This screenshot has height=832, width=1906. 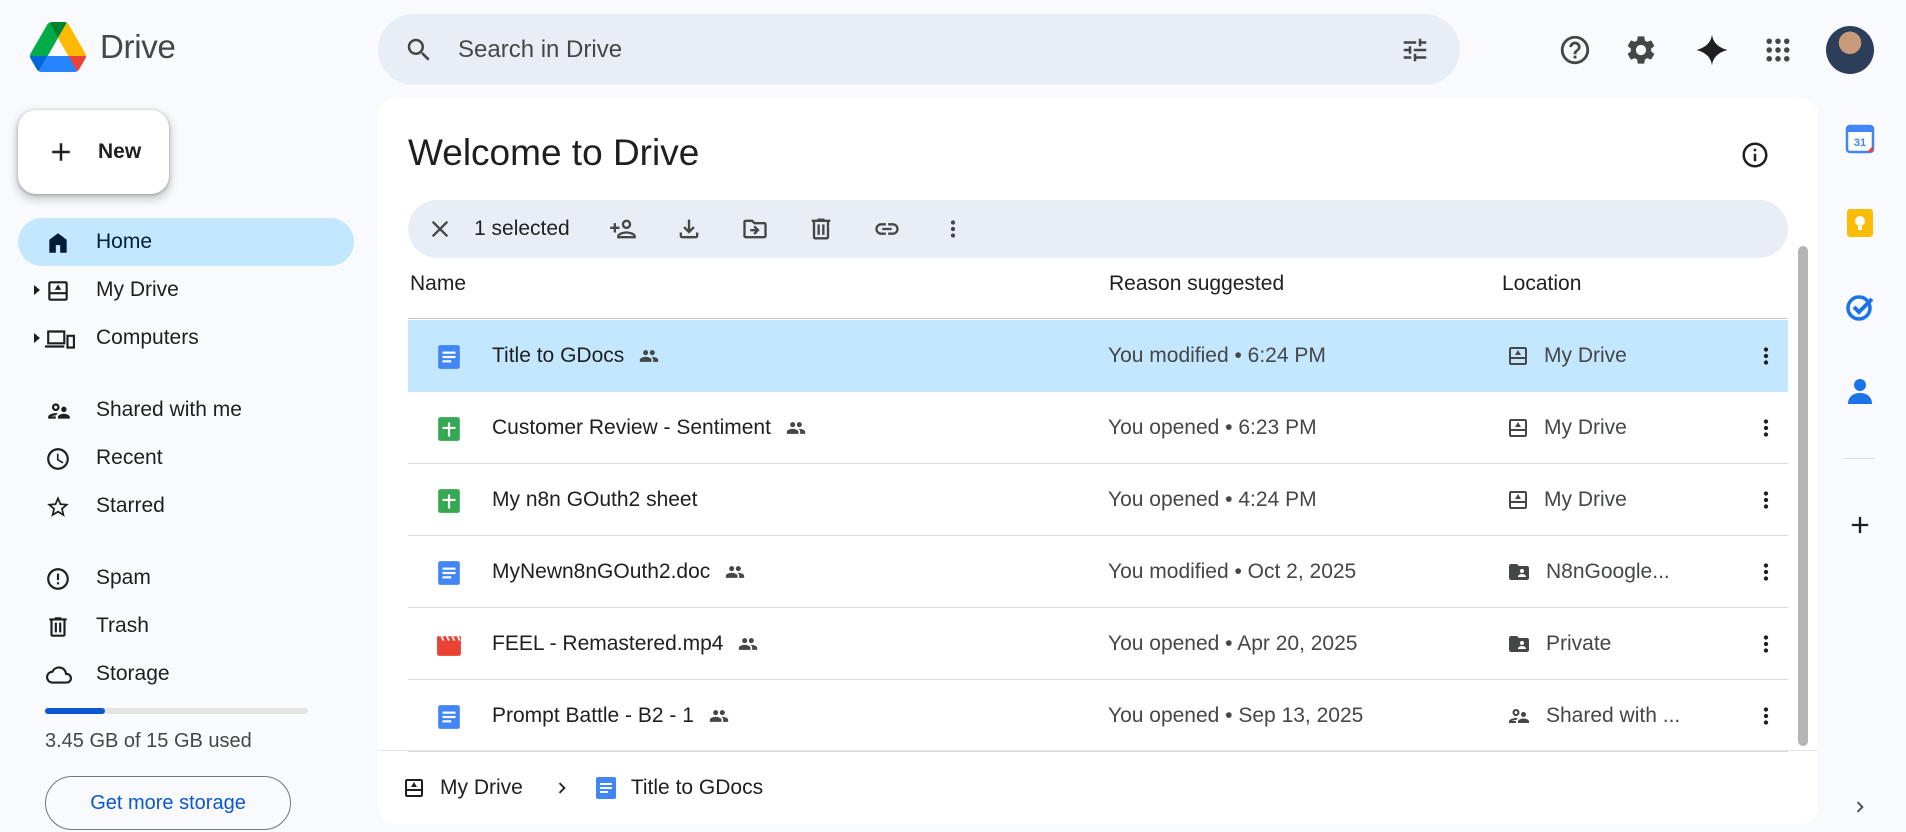 I want to click on share-add-person-icon, so click(x=623, y=229).